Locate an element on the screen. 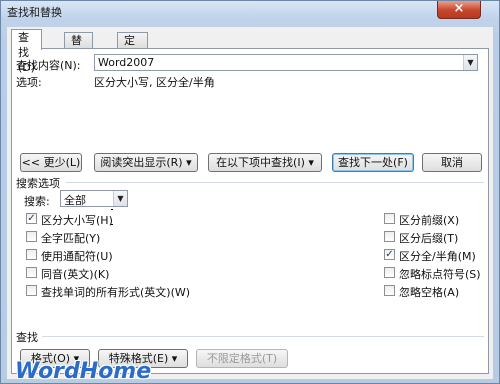 This screenshot has height=384, width=500. checkbox-label: 同音(英文)(K) is located at coordinates (75, 274).